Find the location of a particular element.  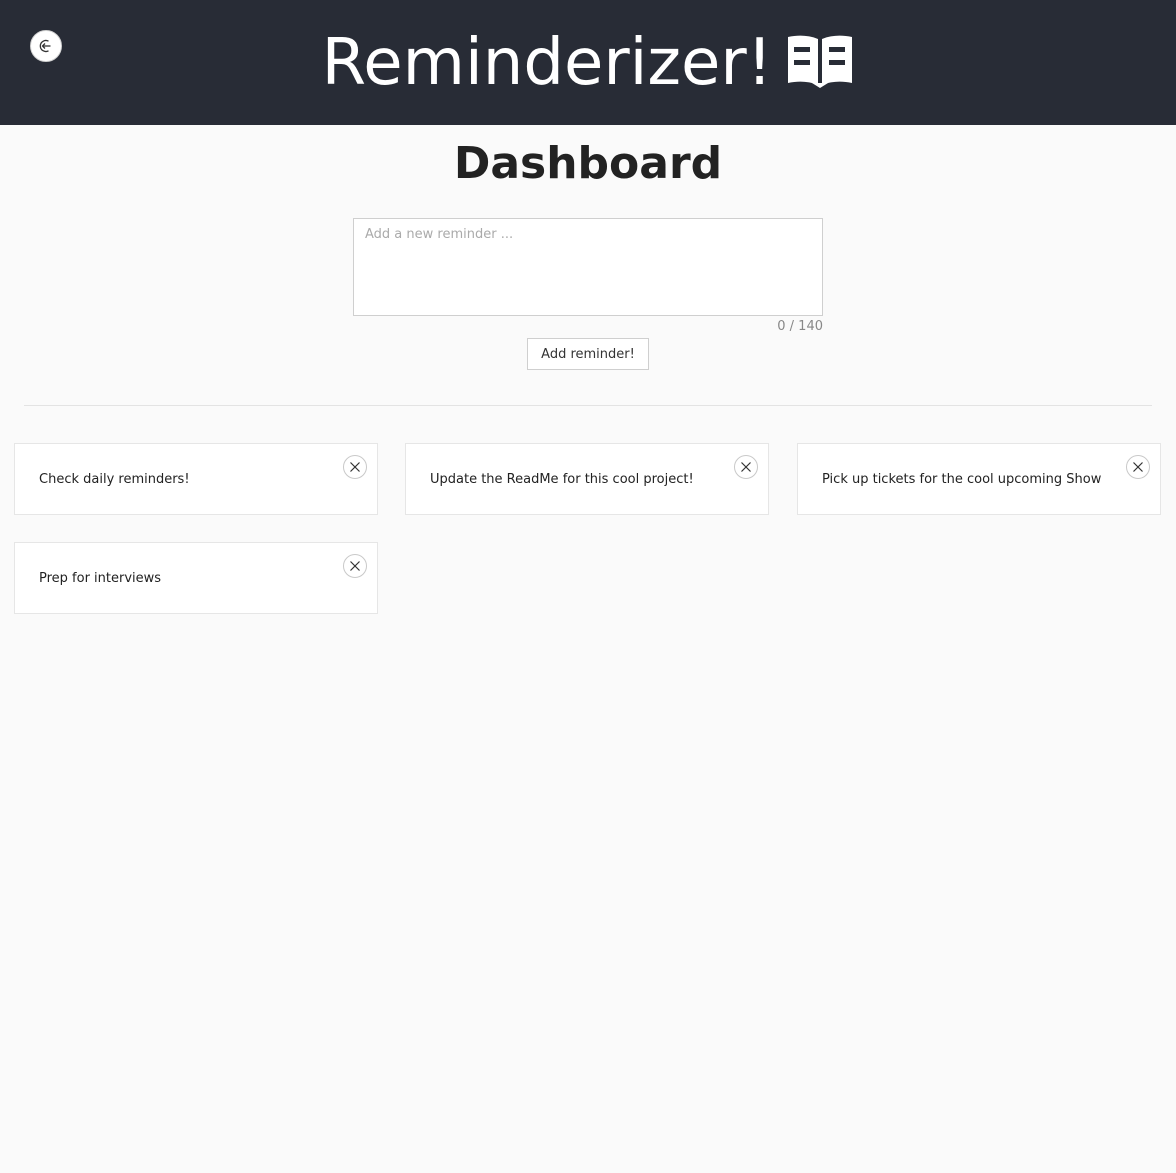

logout-icon is located at coordinates (45, 46).